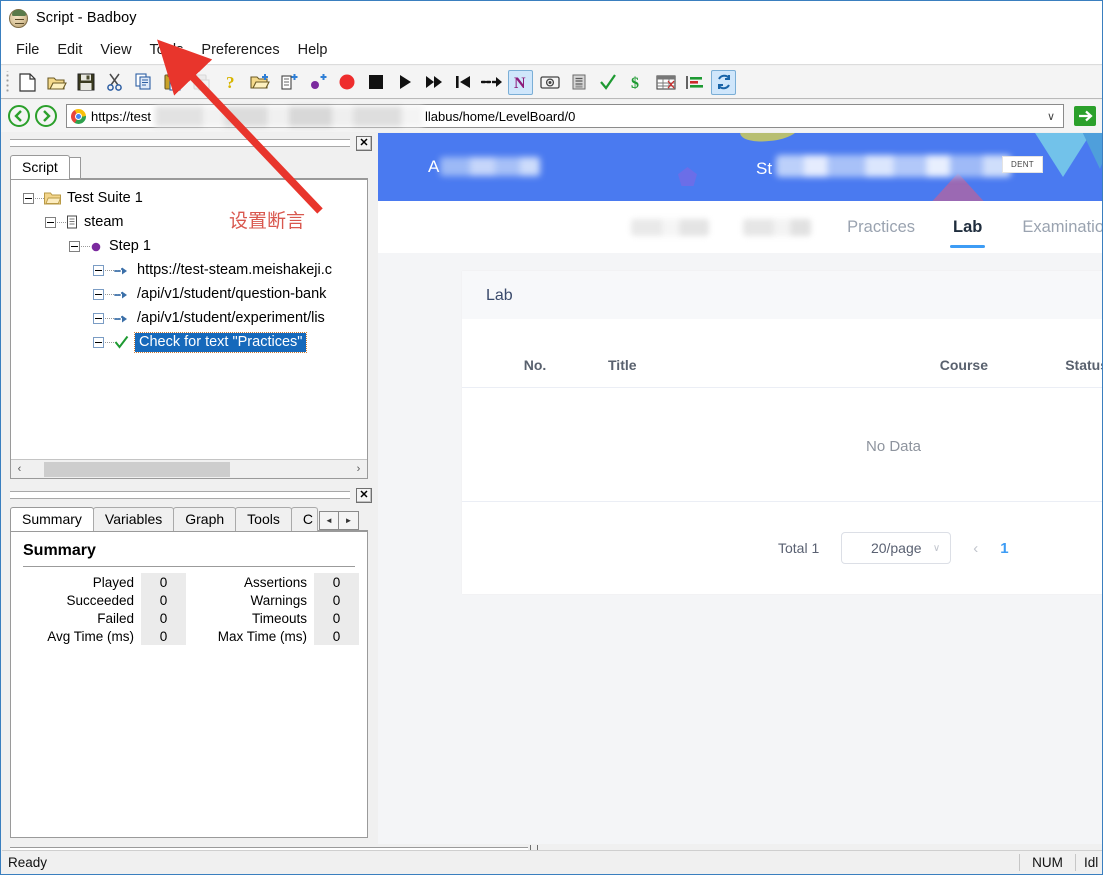 The height and width of the screenshot is (875, 1103). What do you see at coordinates (85, 82) in the screenshot?
I see `save-disk-icon` at bounding box center [85, 82].